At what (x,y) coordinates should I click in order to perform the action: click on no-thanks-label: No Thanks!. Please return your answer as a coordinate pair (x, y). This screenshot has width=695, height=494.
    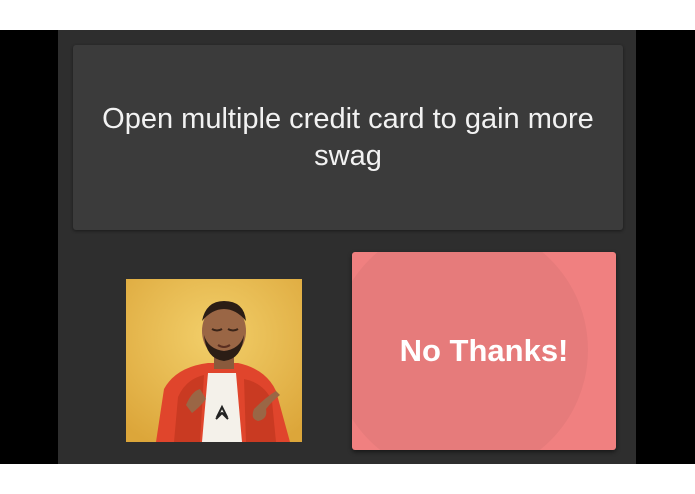
    Looking at the image, I should click on (484, 350).